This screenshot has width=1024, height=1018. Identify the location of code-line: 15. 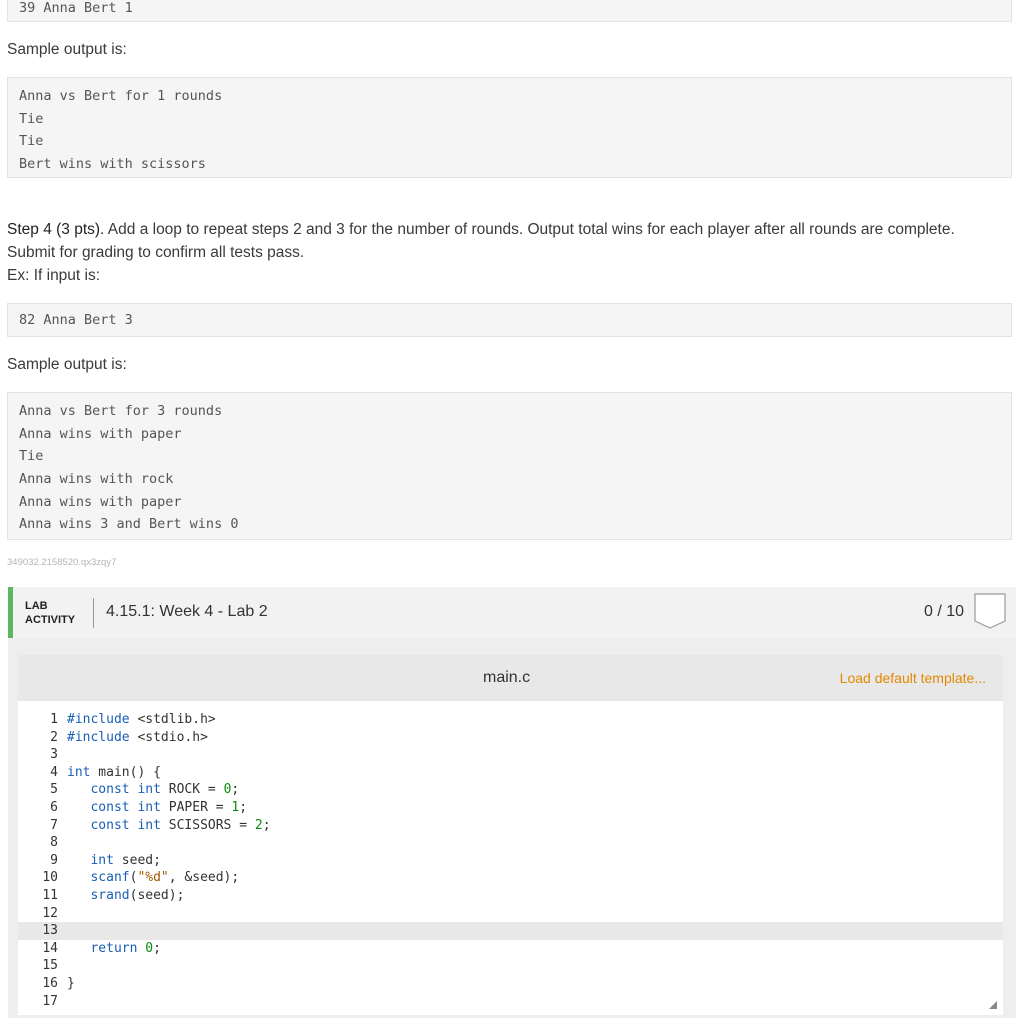
(50, 966).